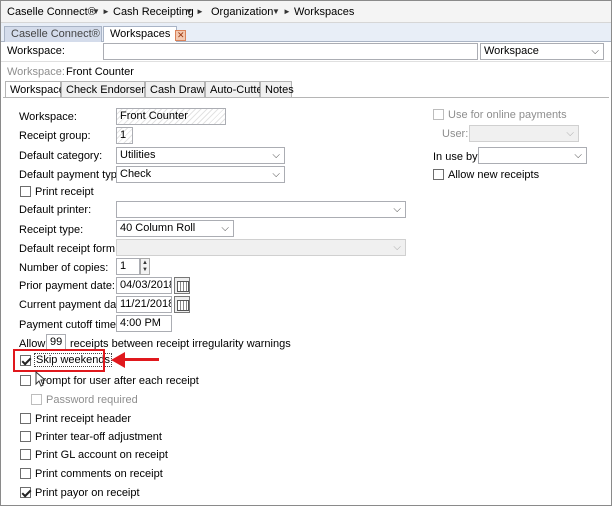 Image resolution: width=612 pixels, height=506 pixels. I want to click on breadcrumb-item-cash-receipting: Cash Receipting, so click(153, 12).